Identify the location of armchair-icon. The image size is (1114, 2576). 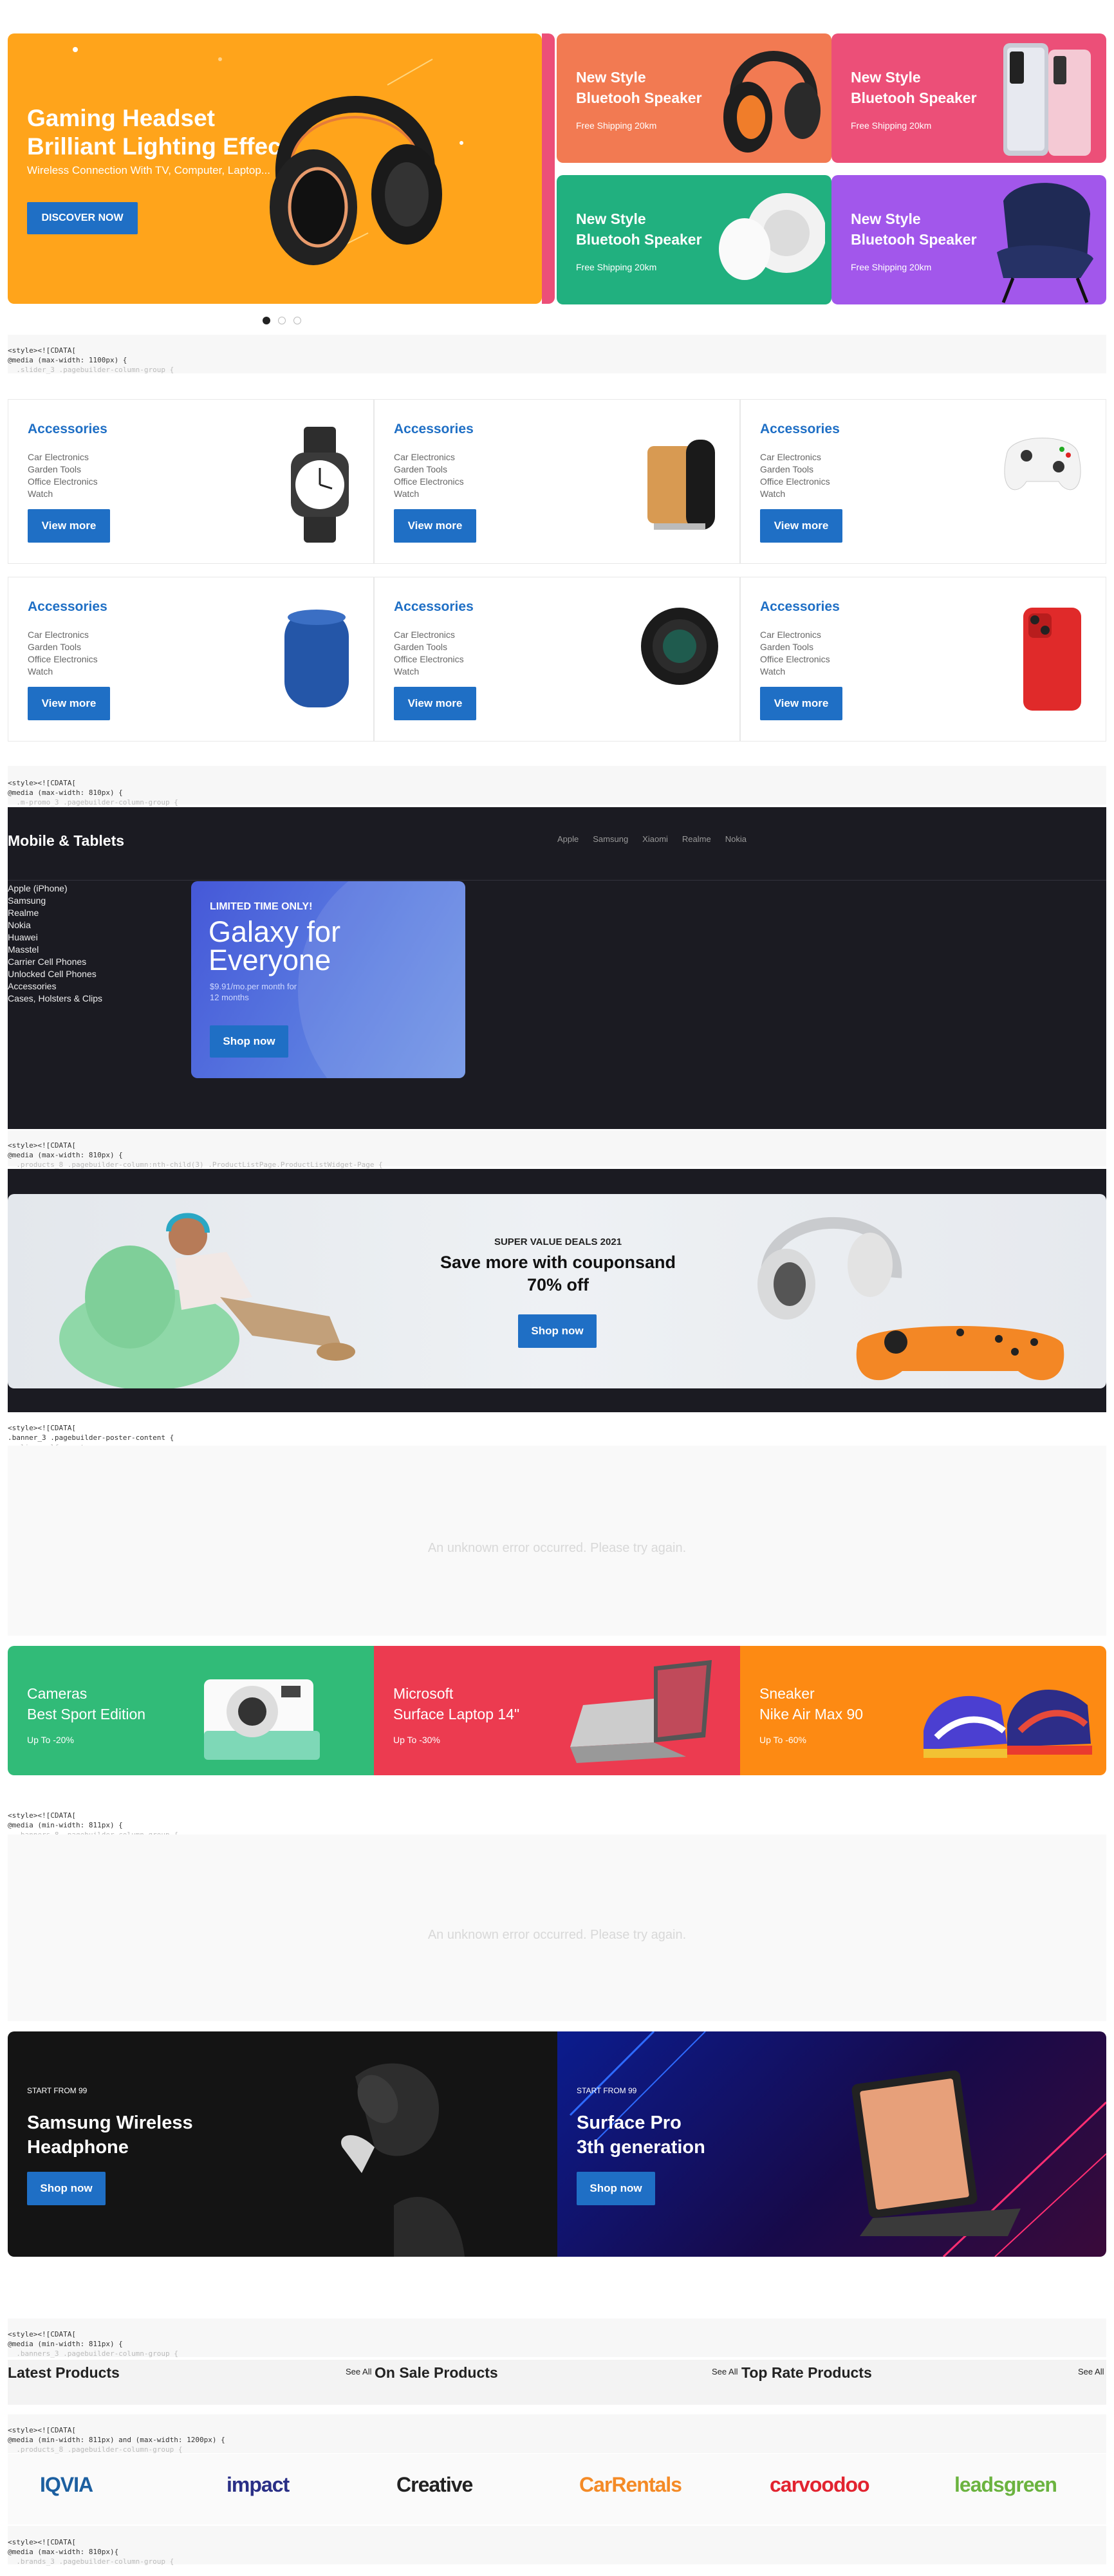
(1039, 239).